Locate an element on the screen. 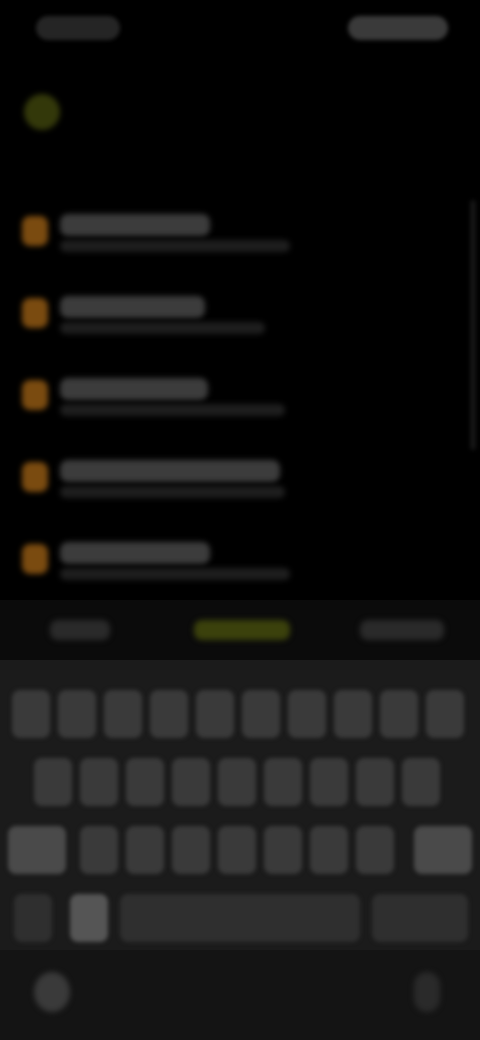 The height and width of the screenshot is (1040, 480). status-time is located at coordinates (78, 28).